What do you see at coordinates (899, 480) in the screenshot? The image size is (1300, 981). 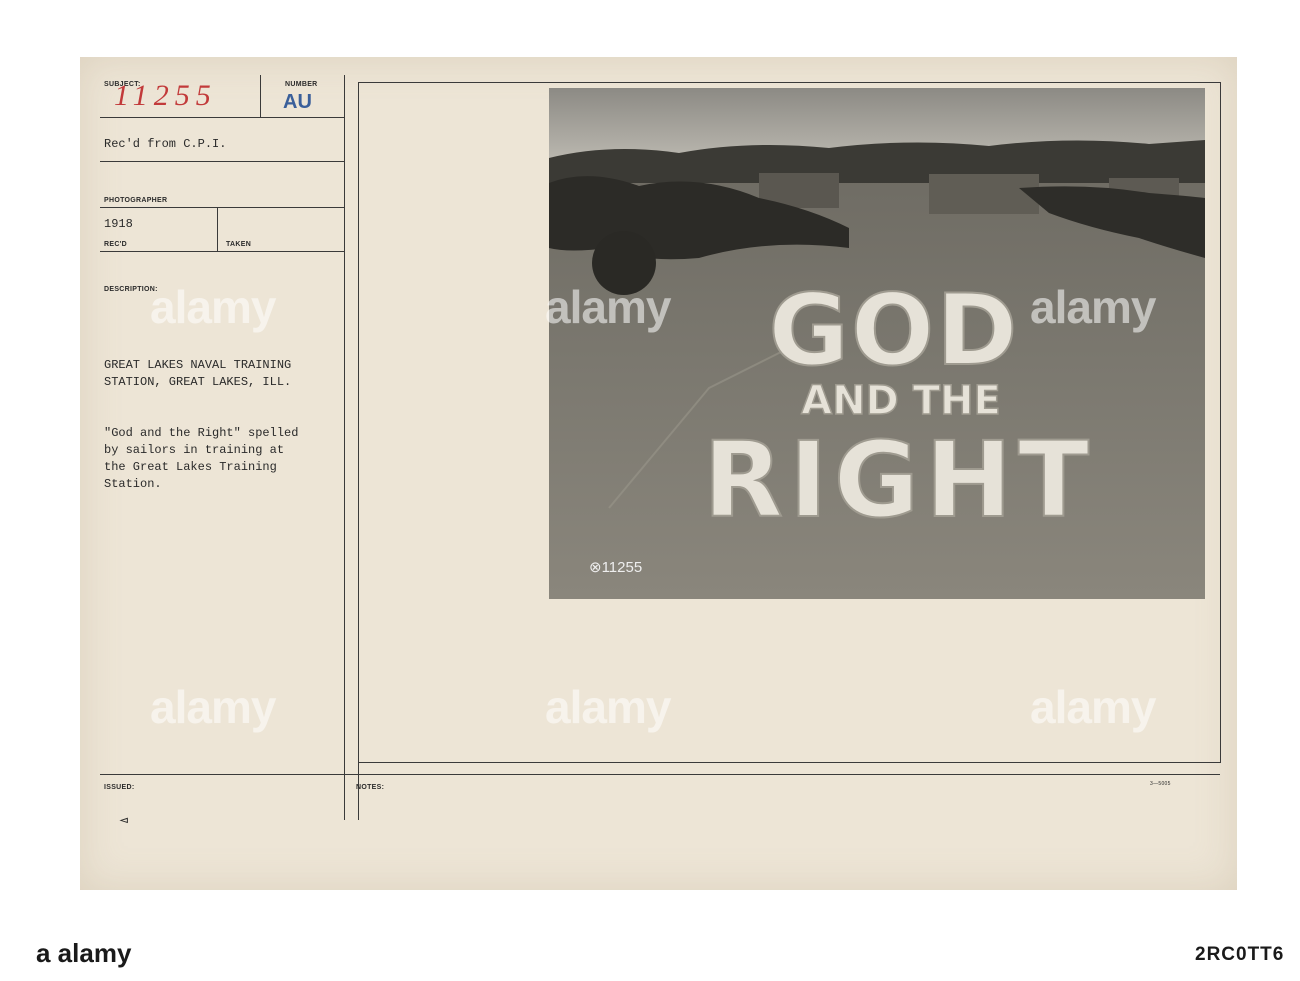 I see `formation-word-right: RIGHT` at bounding box center [899, 480].